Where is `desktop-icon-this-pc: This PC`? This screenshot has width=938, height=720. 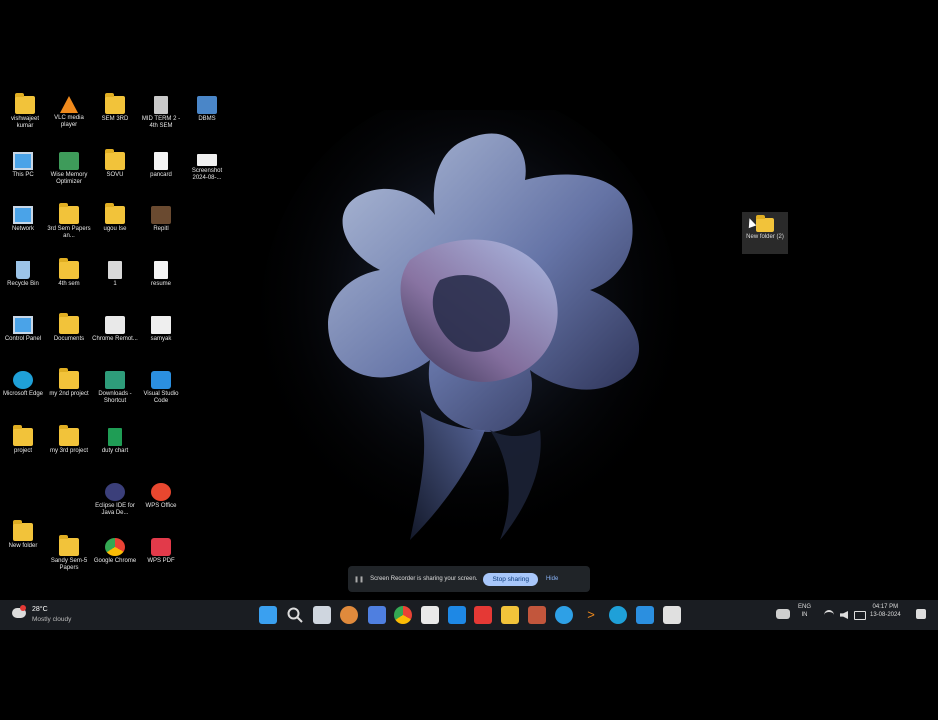 desktop-icon-this-pc: This PC is located at coordinates (23, 165).